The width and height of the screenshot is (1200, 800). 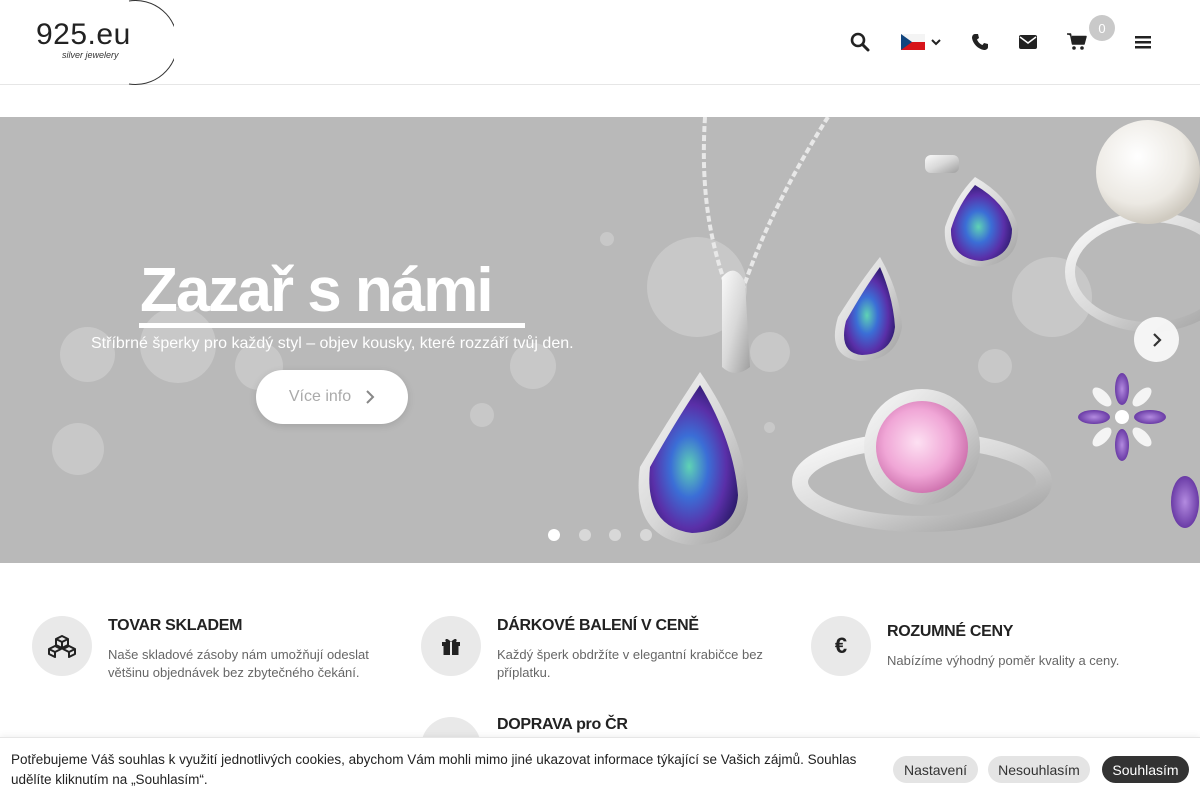 I want to click on cart-count-badge: 0, so click(x=1102, y=28).